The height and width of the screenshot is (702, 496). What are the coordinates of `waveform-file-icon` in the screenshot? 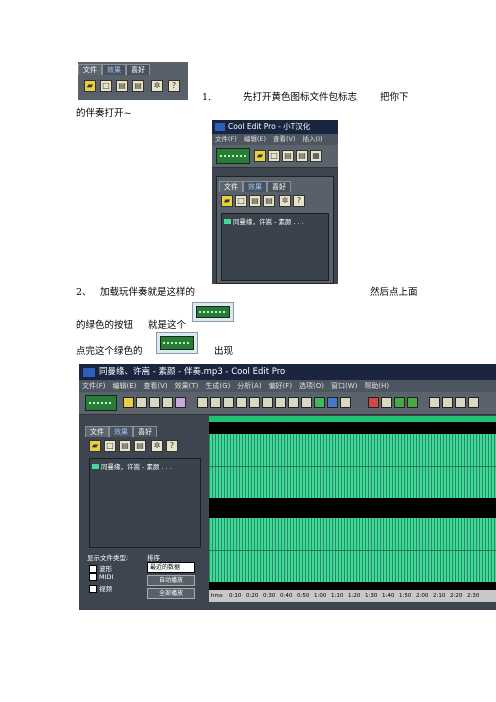 It's located at (227, 221).